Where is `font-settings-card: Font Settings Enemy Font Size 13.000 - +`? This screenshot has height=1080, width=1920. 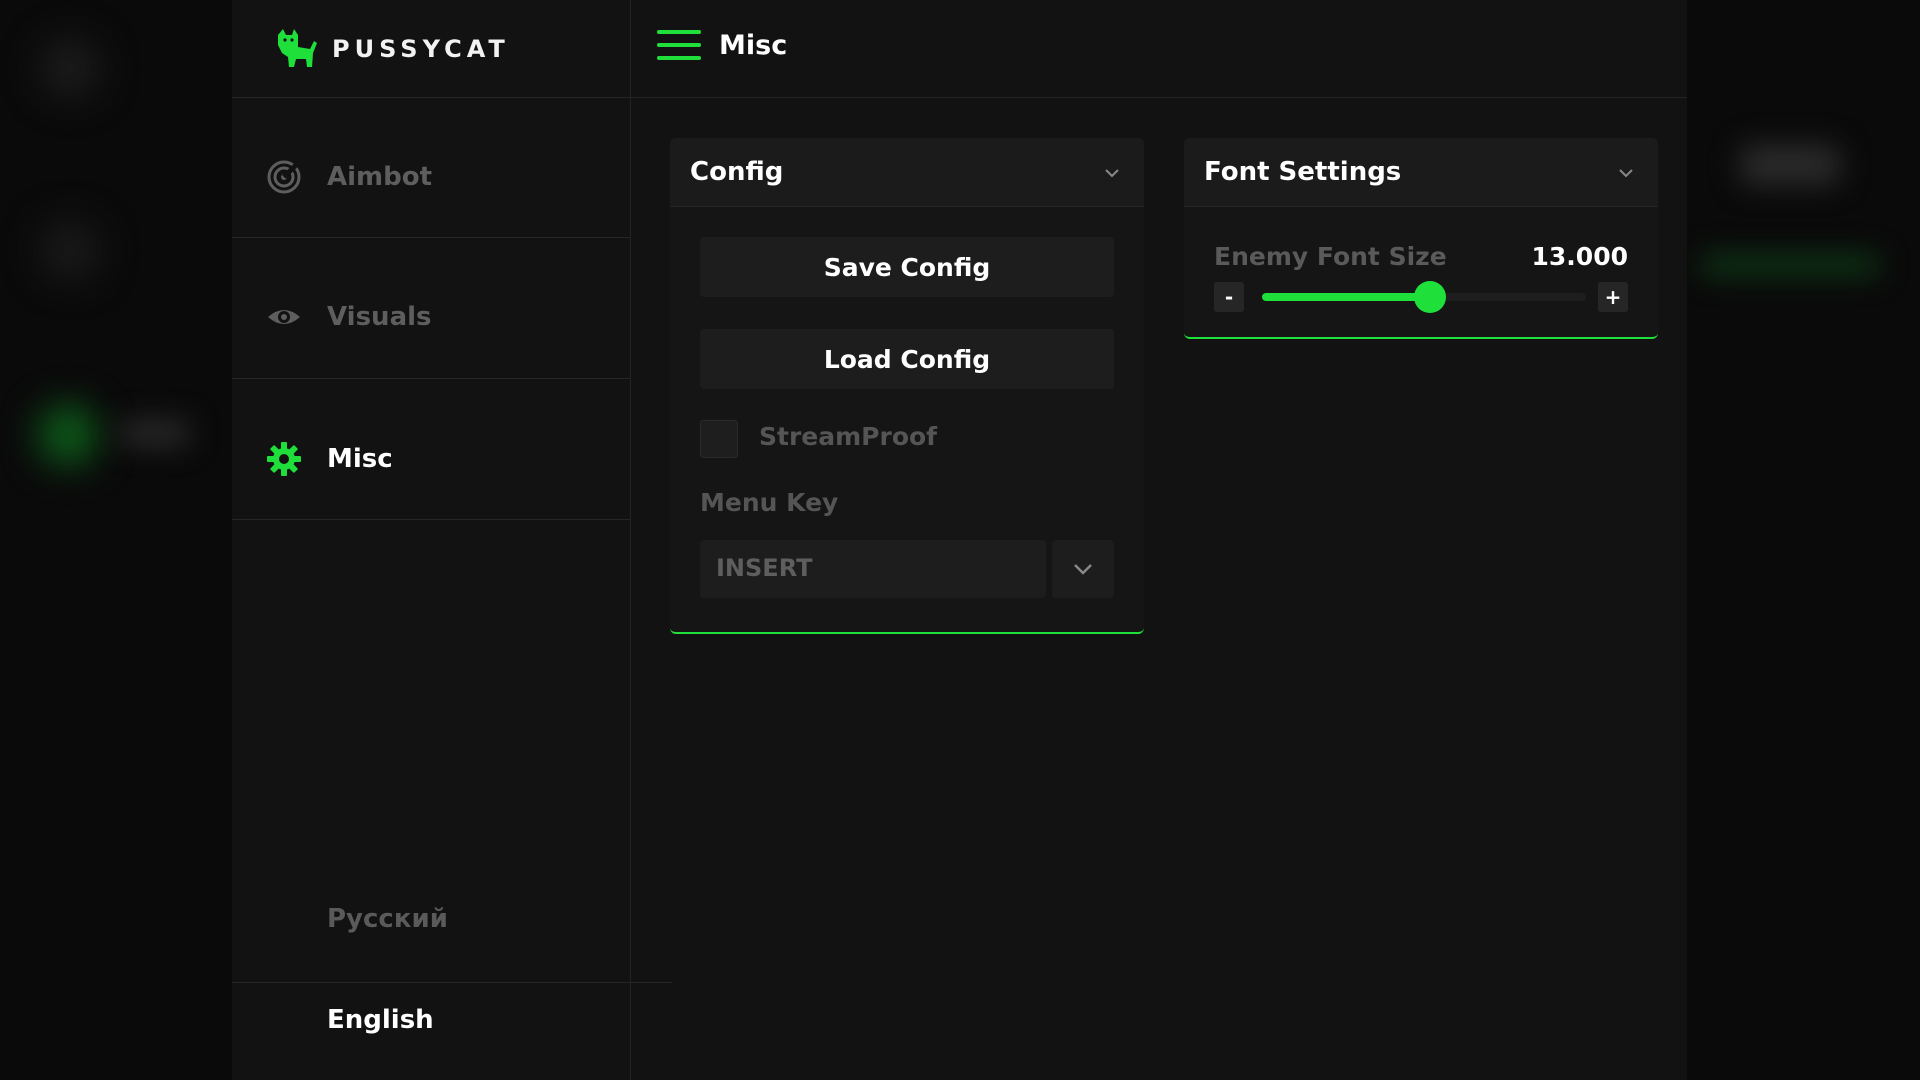
font-settings-card: Font Settings Enemy Font Size 13.000 - + is located at coordinates (1421, 238).